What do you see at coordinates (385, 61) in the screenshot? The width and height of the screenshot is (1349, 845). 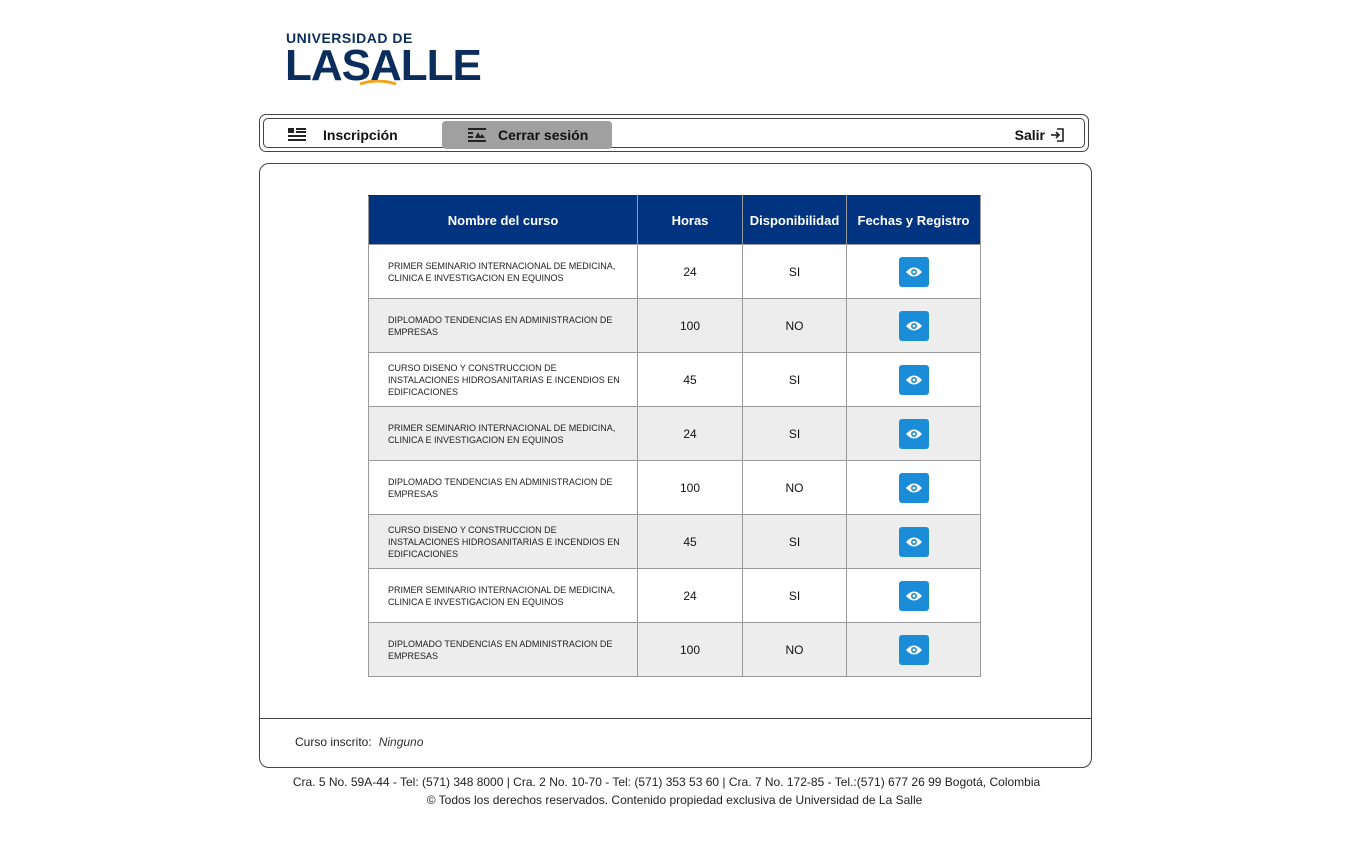 I see `university-logo: UNIVERSIDAD DE LASALLE` at bounding box center [385, 61].